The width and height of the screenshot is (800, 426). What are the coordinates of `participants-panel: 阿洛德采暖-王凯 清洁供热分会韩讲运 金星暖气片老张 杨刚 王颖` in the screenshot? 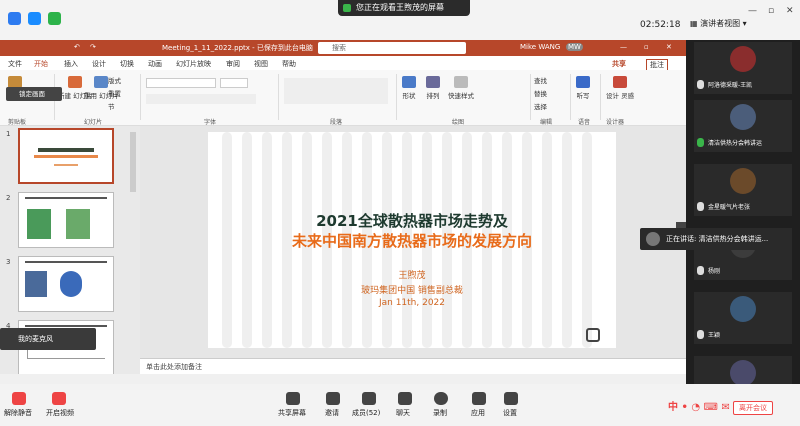 It's located at (743, 212).